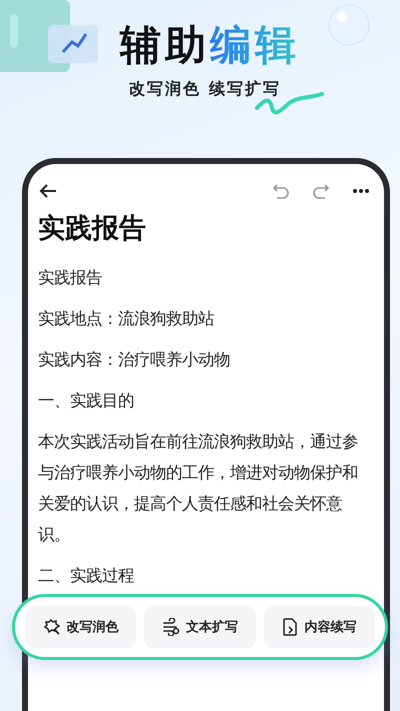 Image resolution: width=400 pixels, height=711 pixels. Describe the element at coordinates (126, 319) in the screenshot. I see `paragraph: 实践地点：流浪狗救助站` at that location.